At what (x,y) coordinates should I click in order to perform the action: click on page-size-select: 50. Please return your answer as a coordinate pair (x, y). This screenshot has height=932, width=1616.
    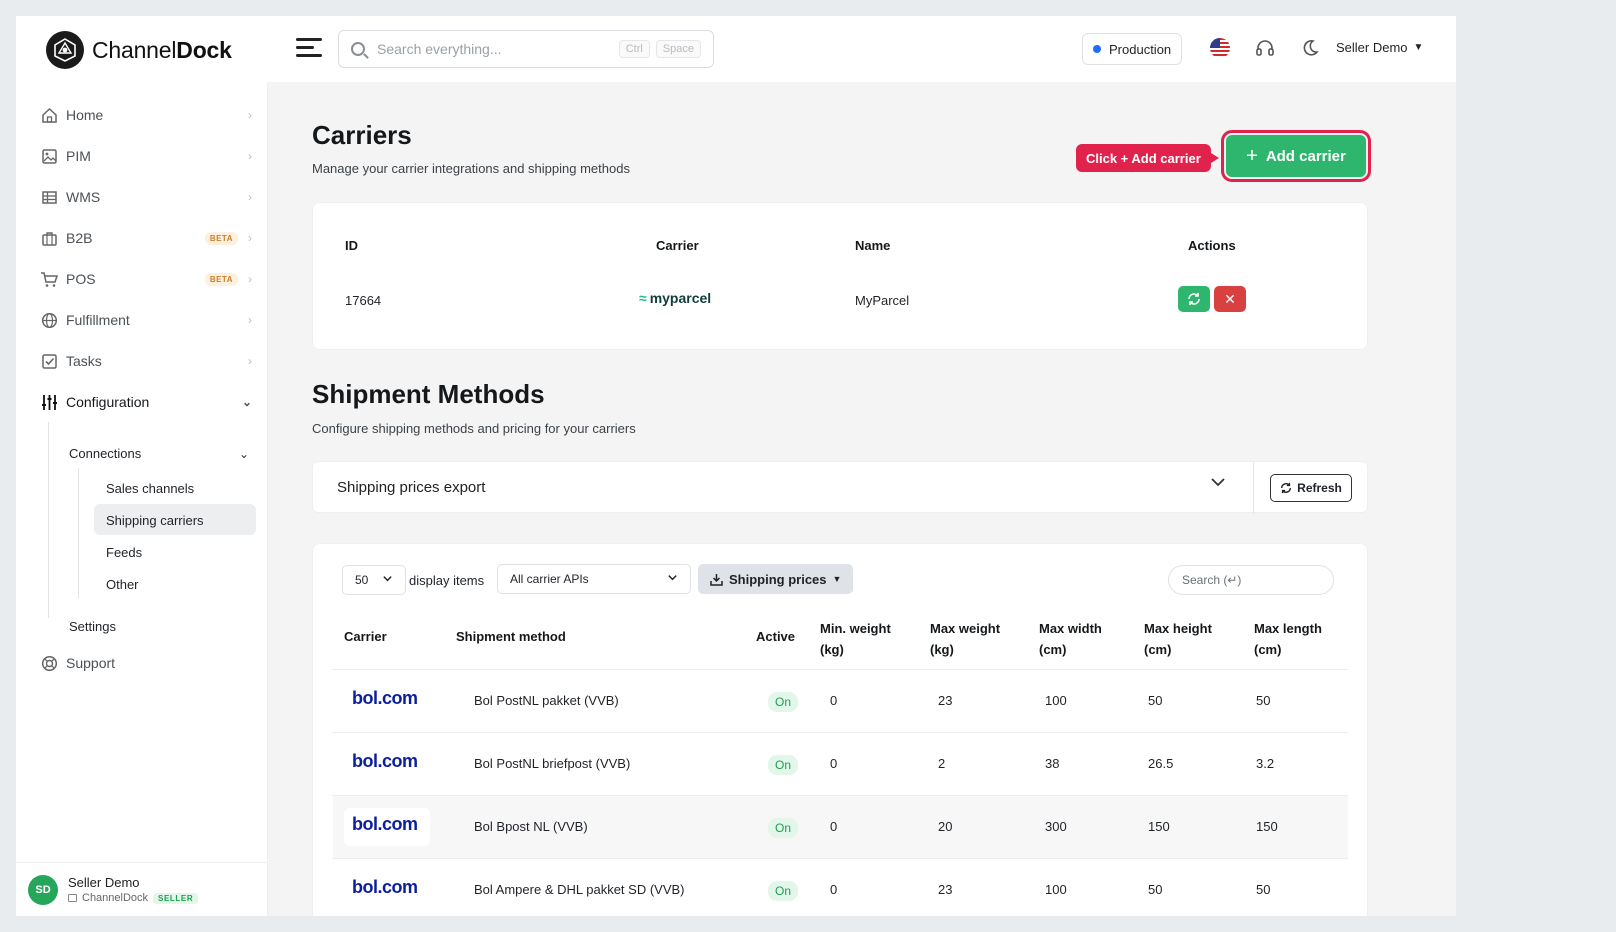
    Looking at the image, I should click on (374, 580).